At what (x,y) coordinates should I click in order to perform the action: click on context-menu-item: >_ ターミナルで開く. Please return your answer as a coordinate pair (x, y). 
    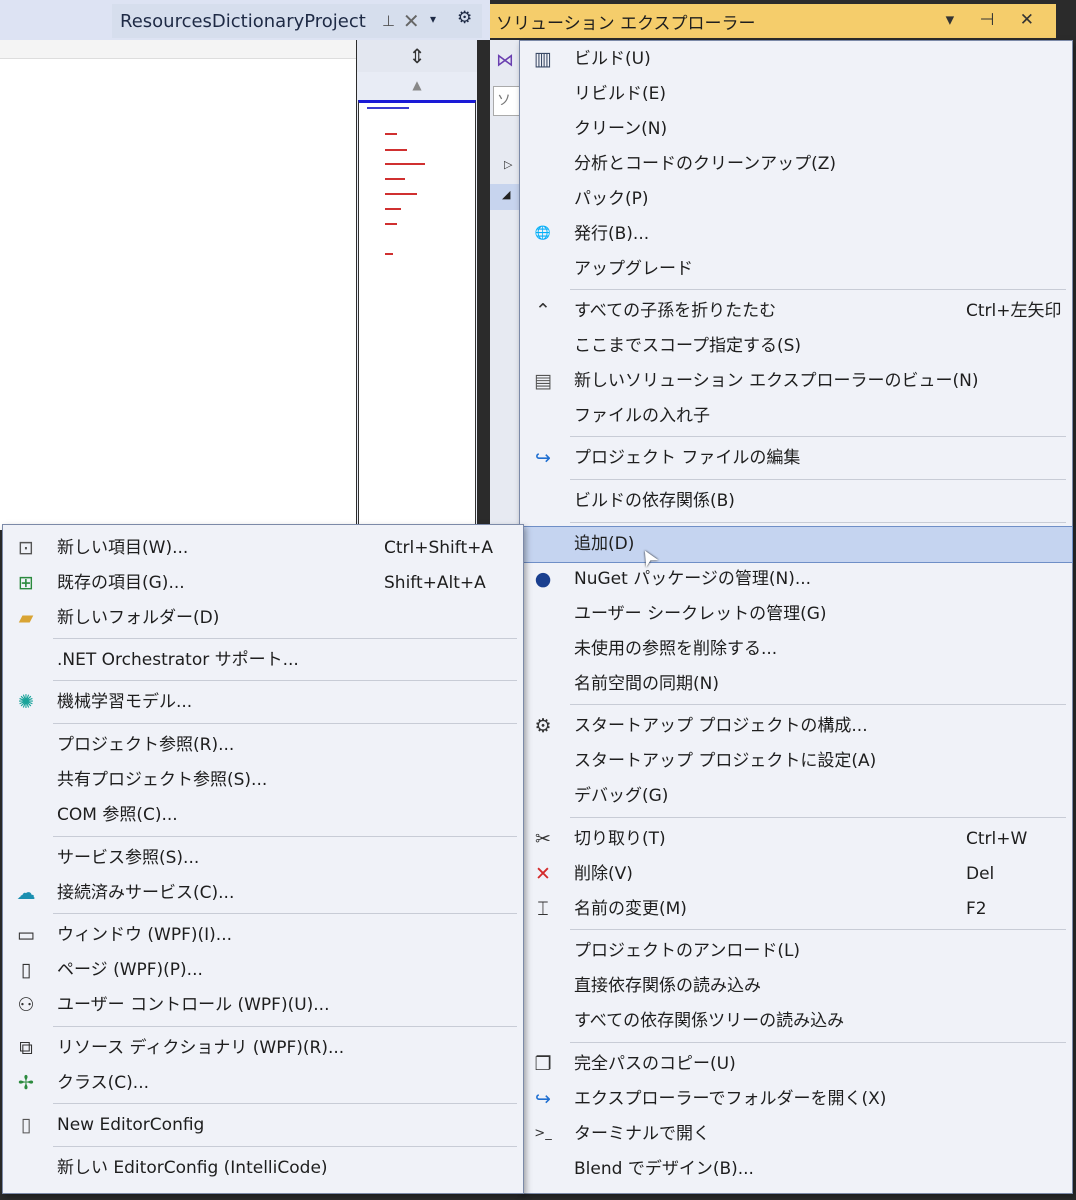
    Looking at the image, I should click on (796, 1134).